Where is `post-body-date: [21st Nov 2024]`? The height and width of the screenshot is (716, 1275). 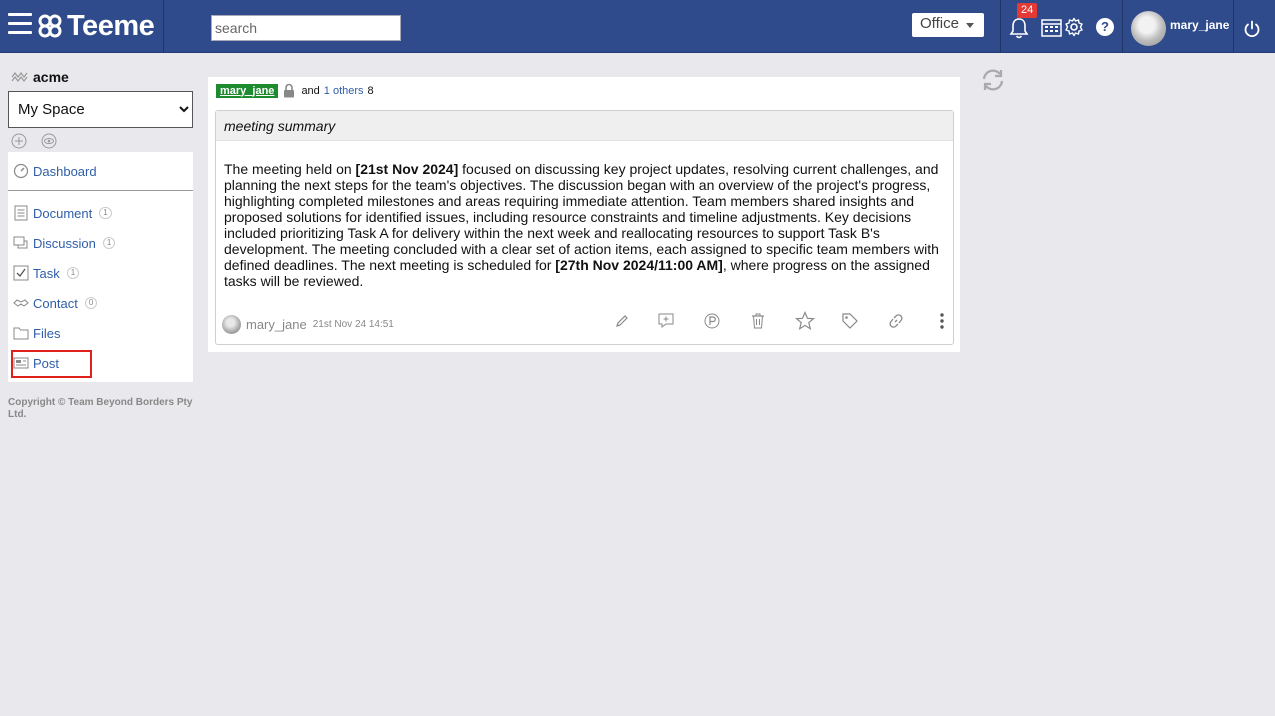
post-body-date: [21st Nov 2024] is located at coordinates (407, 169).